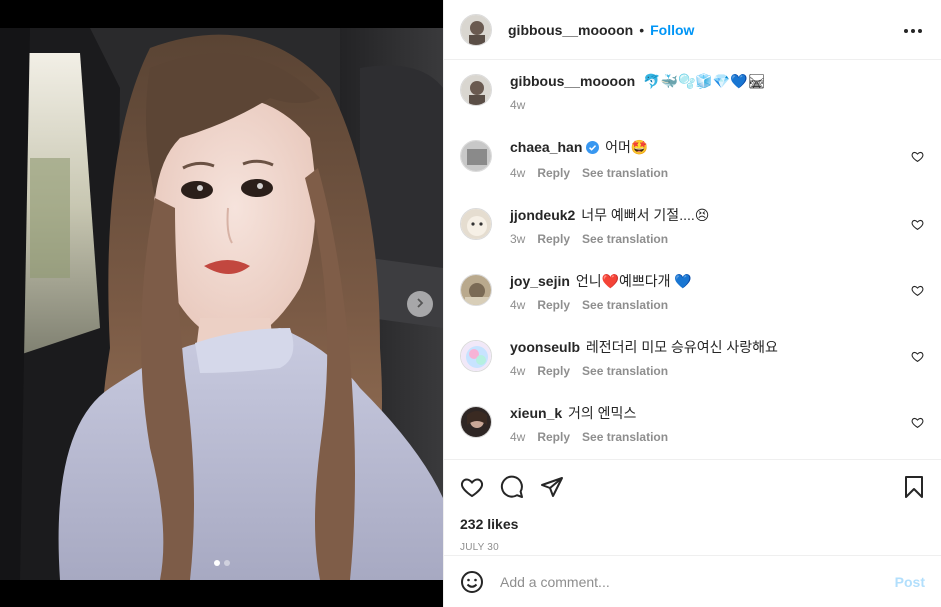 The height and width of the screenshot is (607, 941). What do you see at coordinates (546, 147) in the screenshot?
I see `comment-username: chaea_han` at bounding box center [546, 147].